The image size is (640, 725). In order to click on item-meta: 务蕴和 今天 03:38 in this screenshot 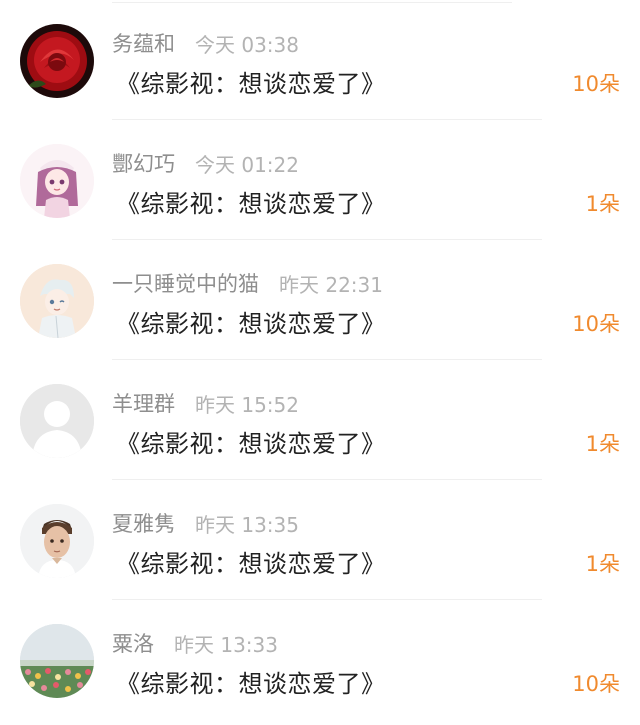, I will do `click(205, 43)`.